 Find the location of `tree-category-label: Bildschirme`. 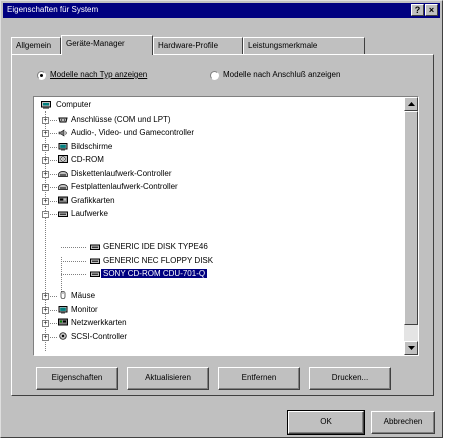

tree-category-label: Bildschirme is located at coordinates (92, 146).